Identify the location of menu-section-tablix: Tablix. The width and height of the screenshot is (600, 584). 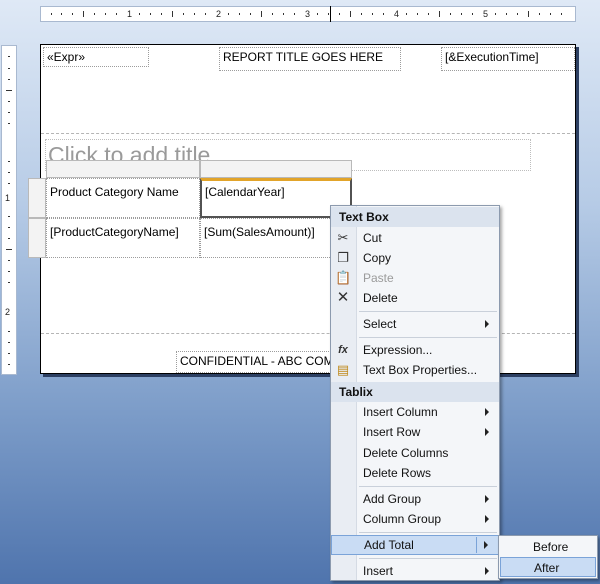
(415, 392).